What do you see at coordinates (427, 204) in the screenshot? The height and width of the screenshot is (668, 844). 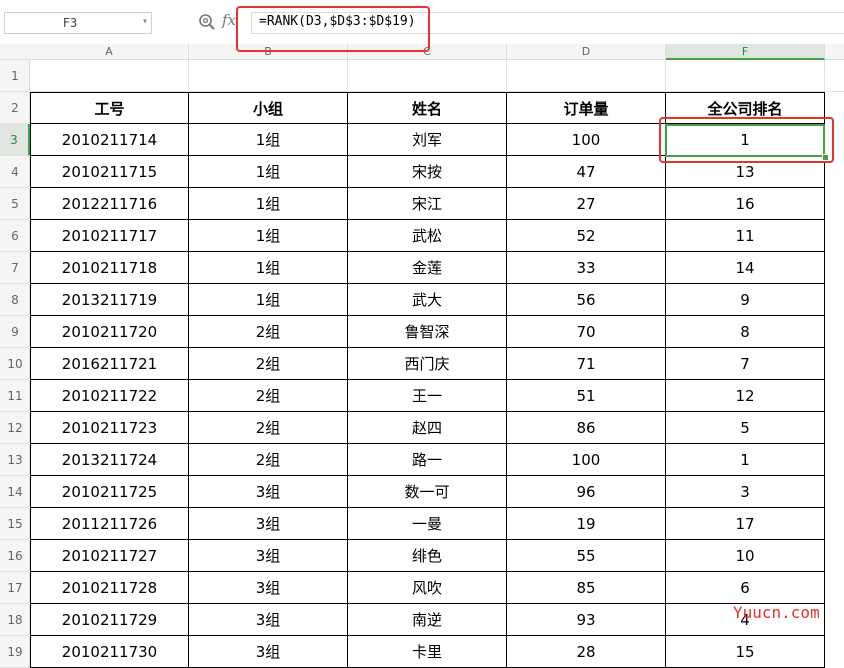 I see `table-cell: 宋江` at bounding box center [427, 204].